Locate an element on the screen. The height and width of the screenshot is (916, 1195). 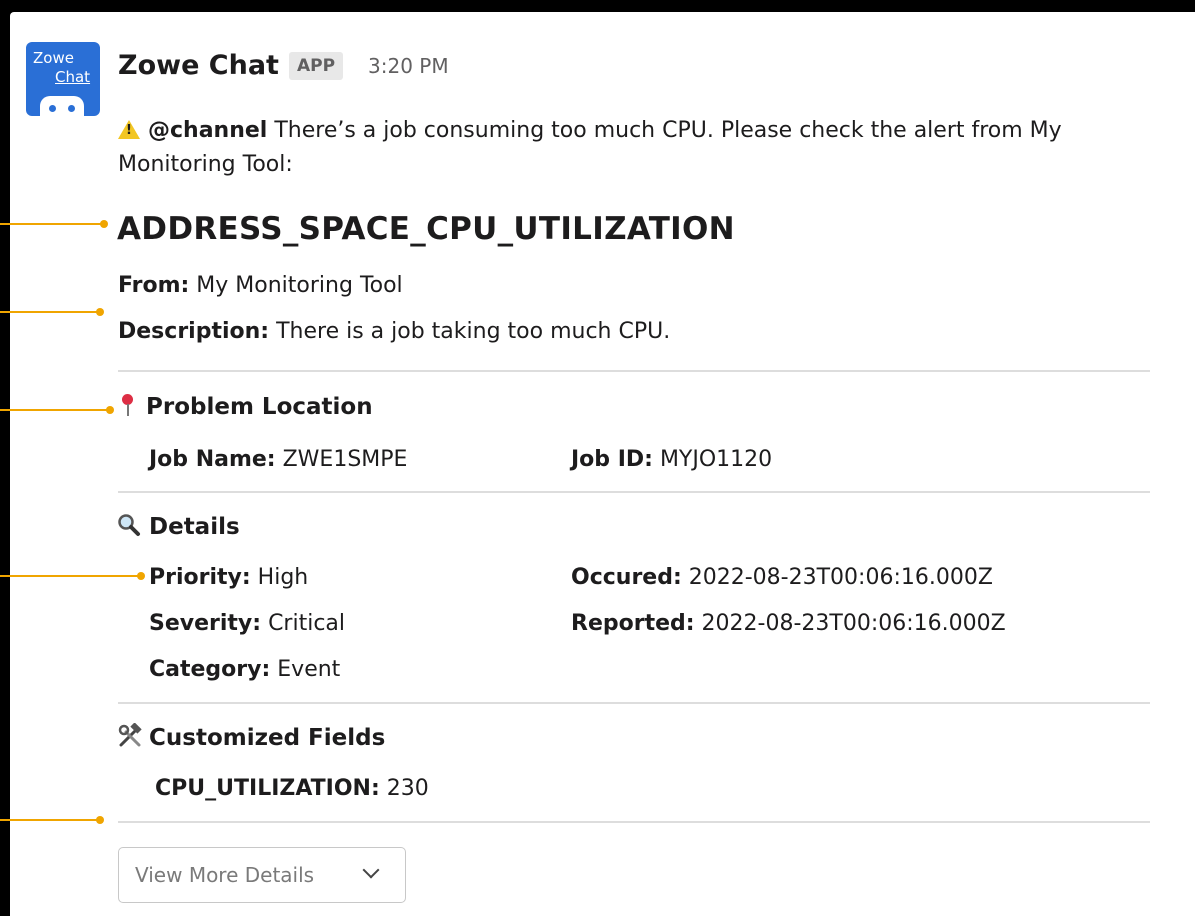
section-problem-location: Problem Location is located at coordinates (246, 407).